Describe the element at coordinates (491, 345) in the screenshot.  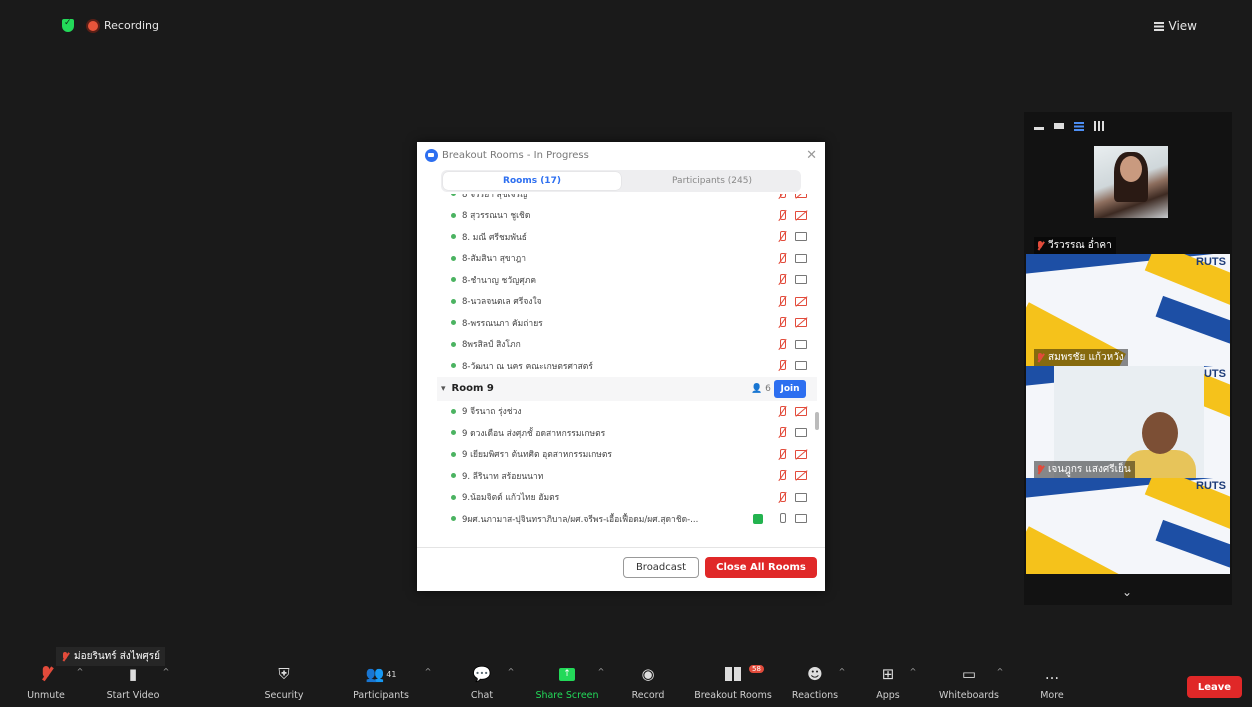
I see `participant-name: 8พรสิลป์ สิงโภก` at that location.